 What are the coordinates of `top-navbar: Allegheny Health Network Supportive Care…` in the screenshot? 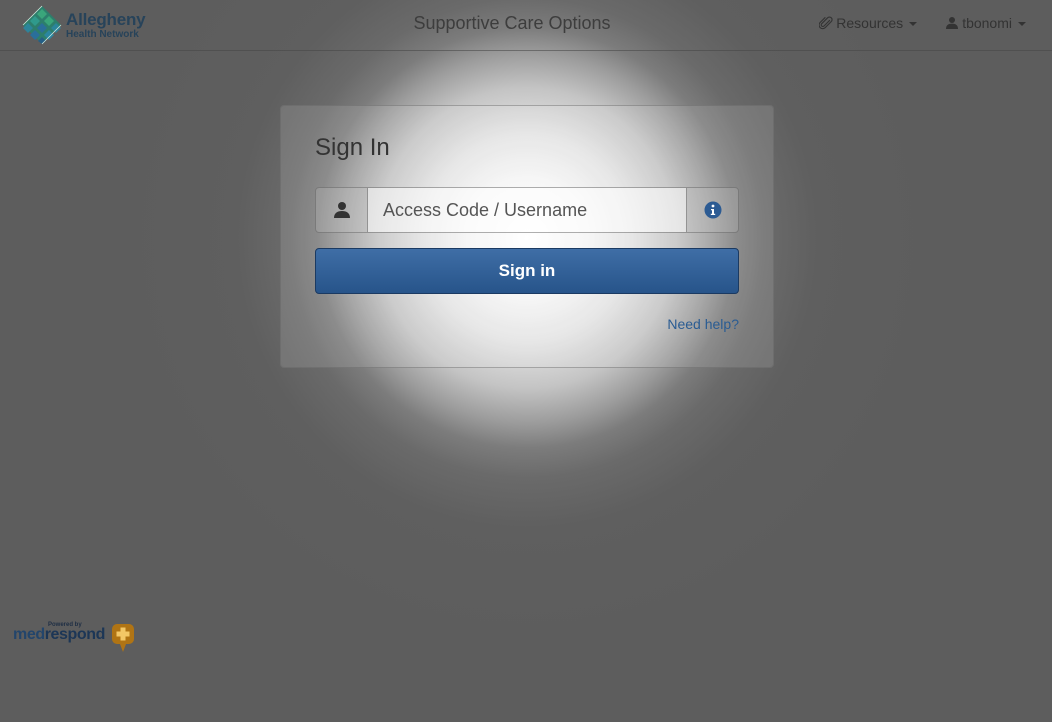 It's located at (526, 25).